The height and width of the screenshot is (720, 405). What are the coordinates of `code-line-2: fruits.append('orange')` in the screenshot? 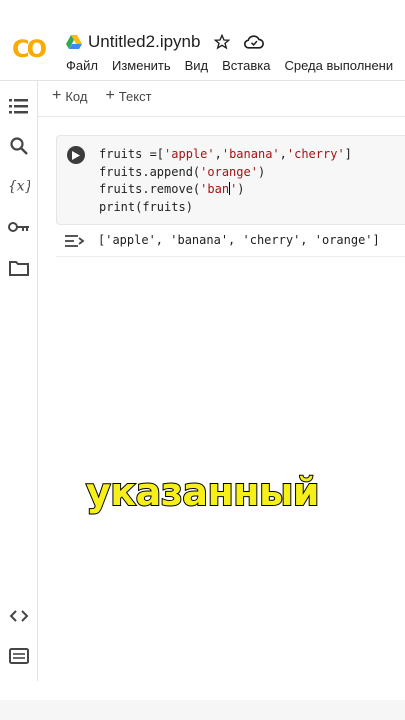 It's located at (182, 171).